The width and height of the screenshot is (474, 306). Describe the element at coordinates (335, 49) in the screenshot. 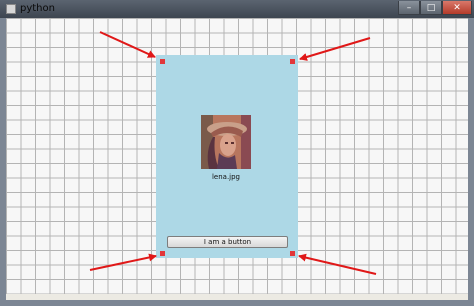

I see `arrow-top-right` at that location.